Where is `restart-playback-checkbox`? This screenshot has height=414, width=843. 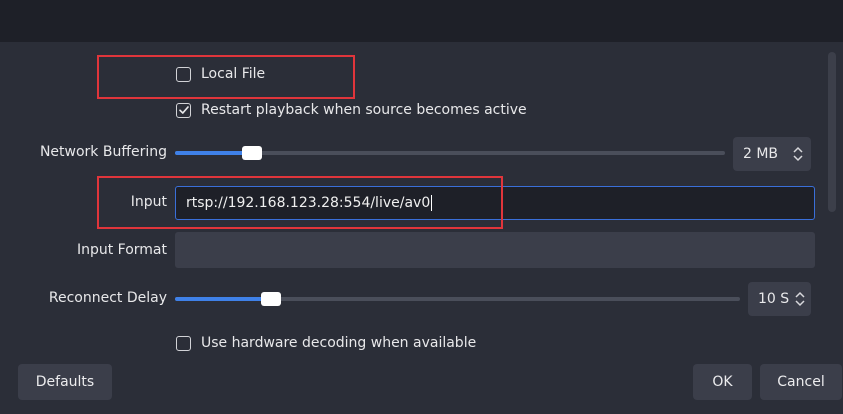
restart-playback-checkbox is located at coordinates (183, 110).